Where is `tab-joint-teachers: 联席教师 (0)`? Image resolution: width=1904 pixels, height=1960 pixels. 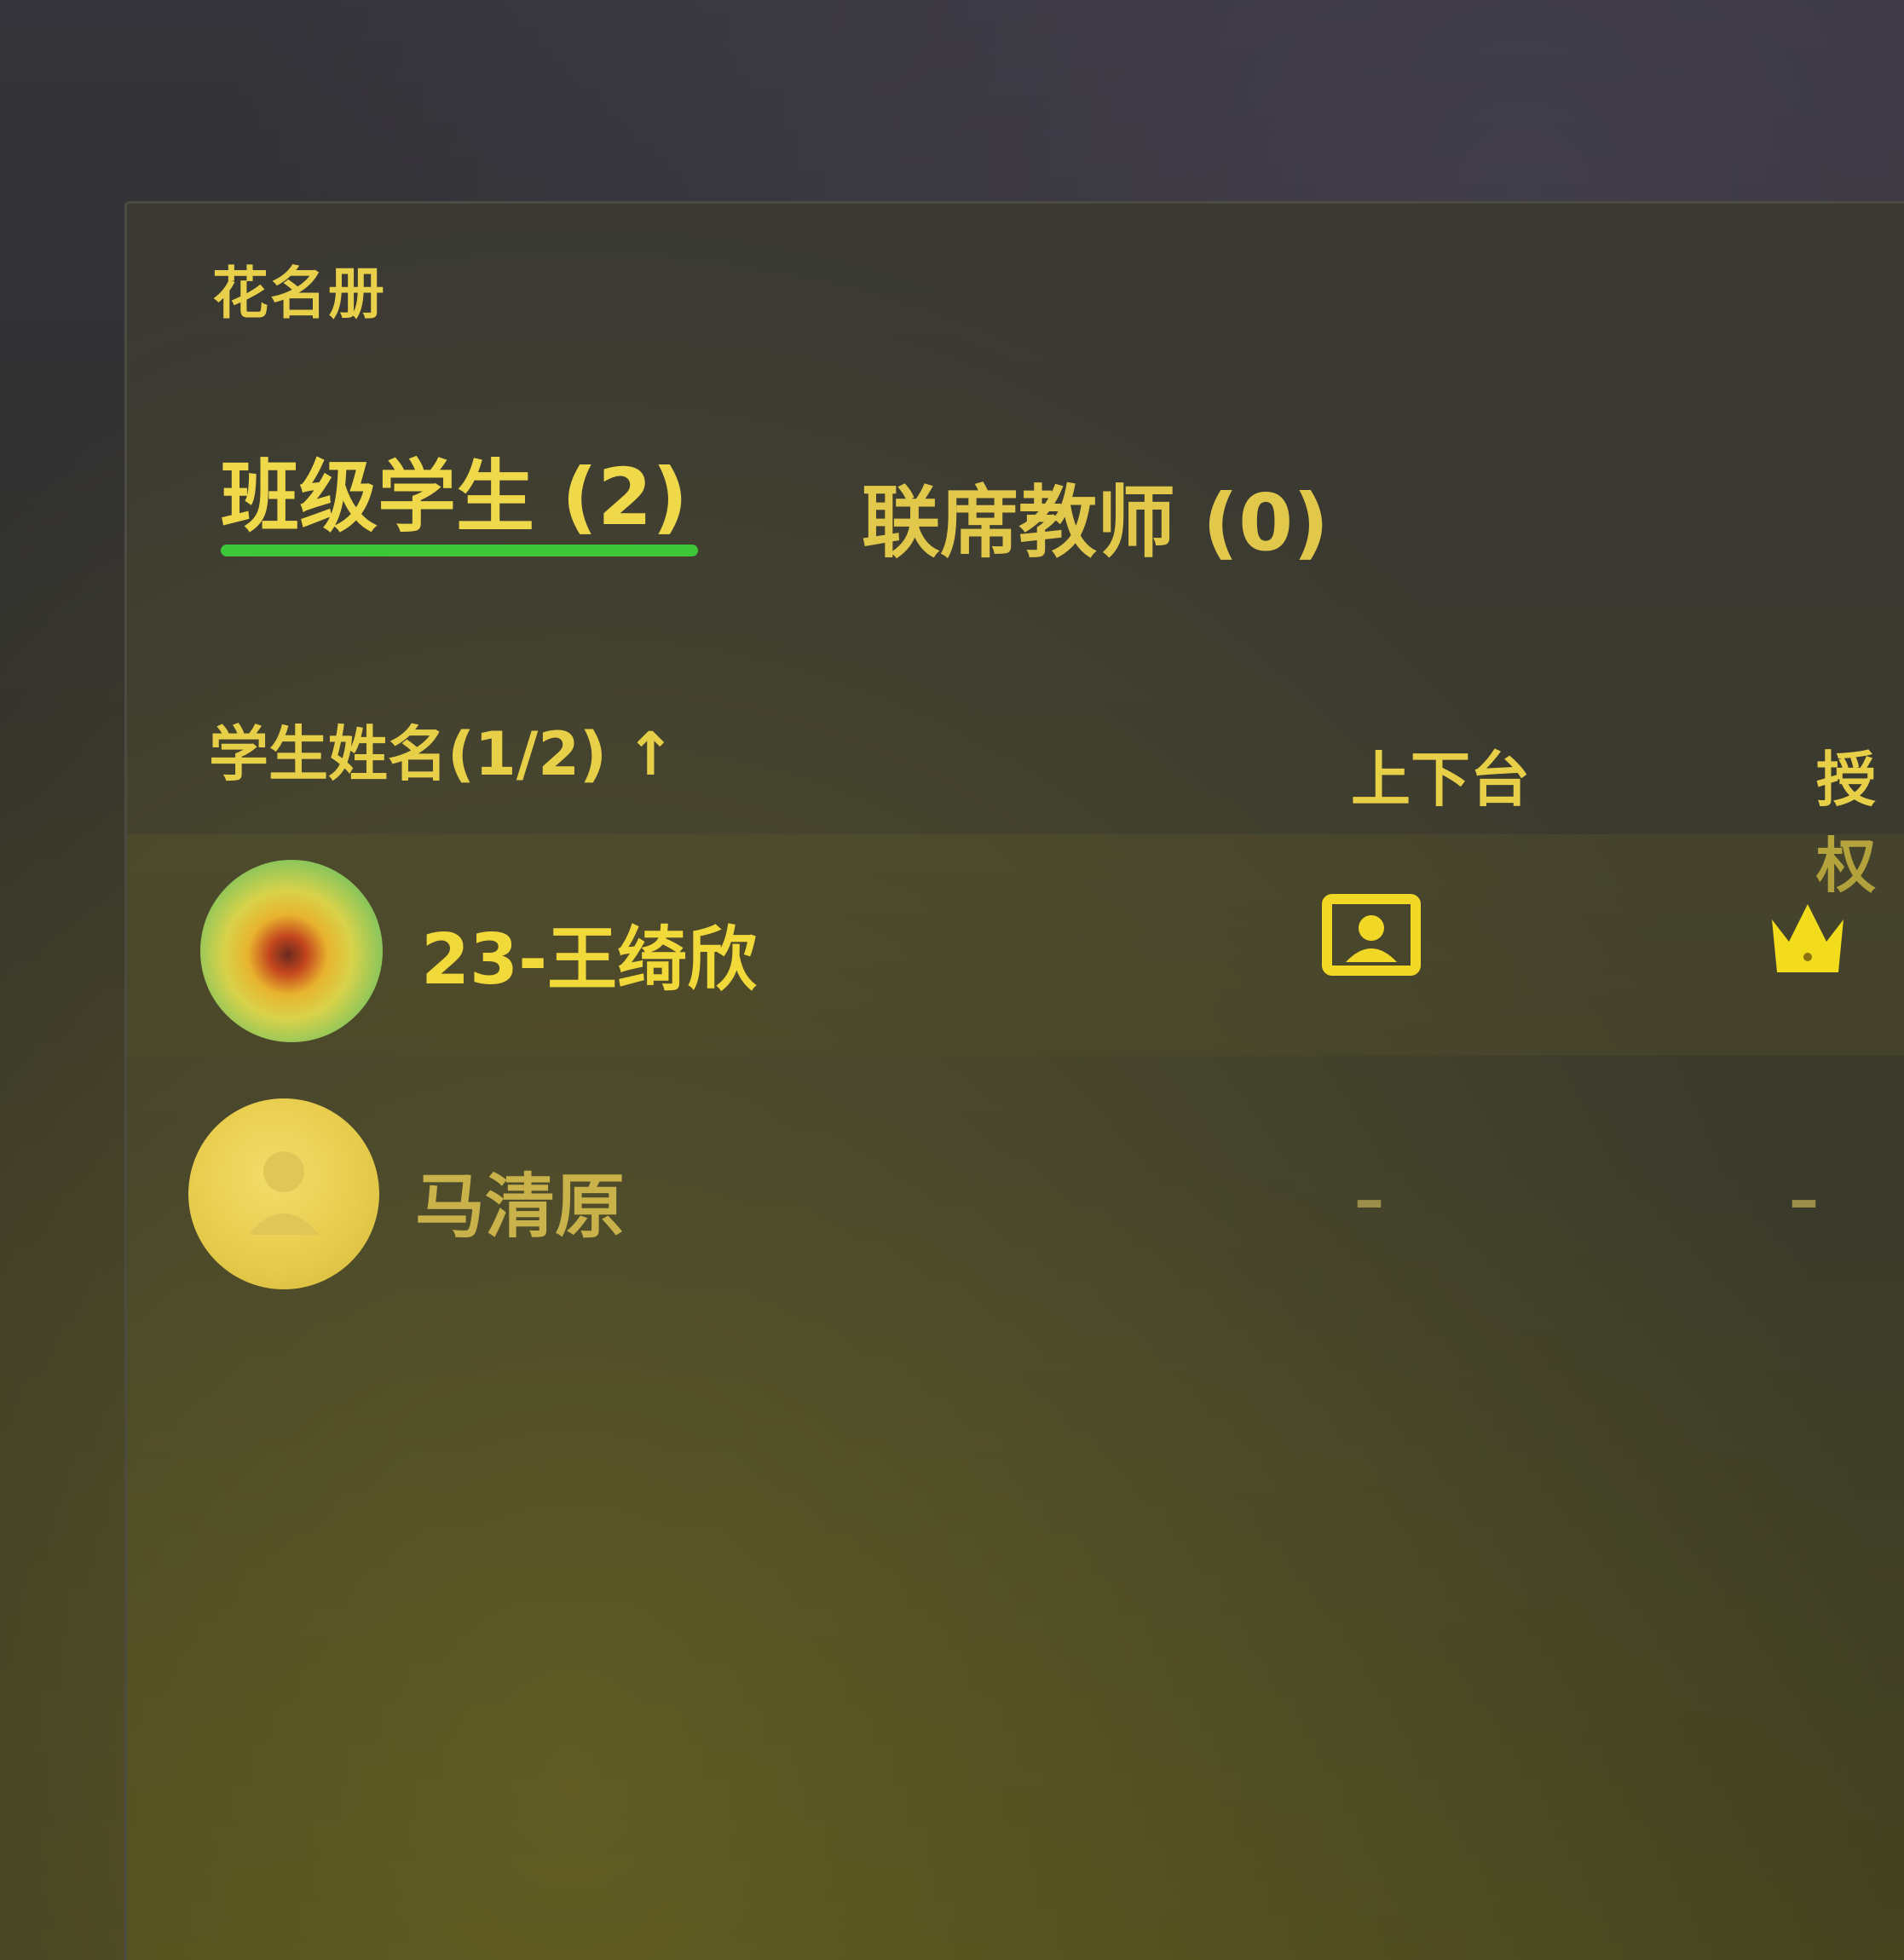 tab-joint-teachers: 联席教师 (0) is located at coordinates (1095, 516).